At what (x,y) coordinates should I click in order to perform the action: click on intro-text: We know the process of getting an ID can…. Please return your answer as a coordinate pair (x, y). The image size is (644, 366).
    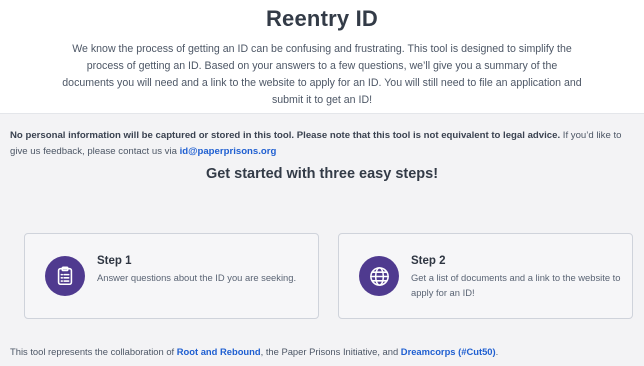
    Looking at the image, I should click on (322, 74).